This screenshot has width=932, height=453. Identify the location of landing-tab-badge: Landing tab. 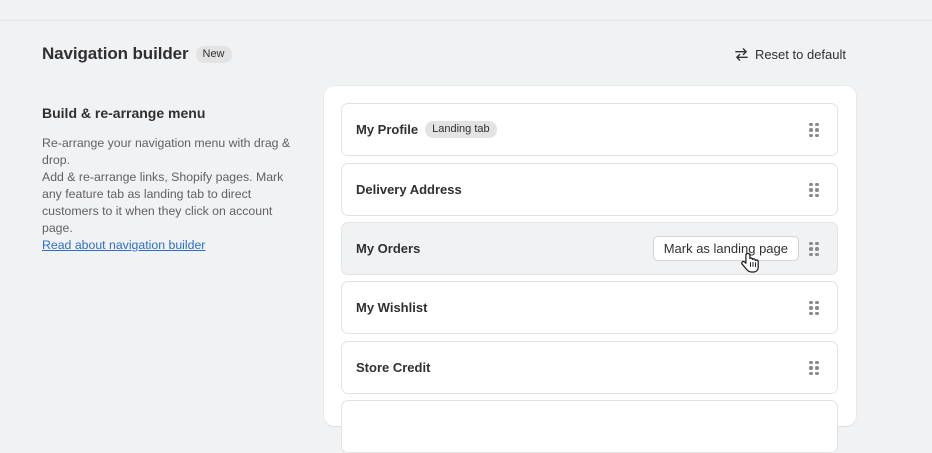
(461, 129).